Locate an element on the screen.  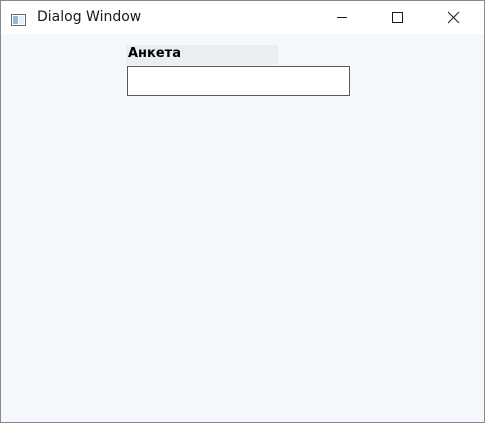
close-button is located at coordinates (453, 17).